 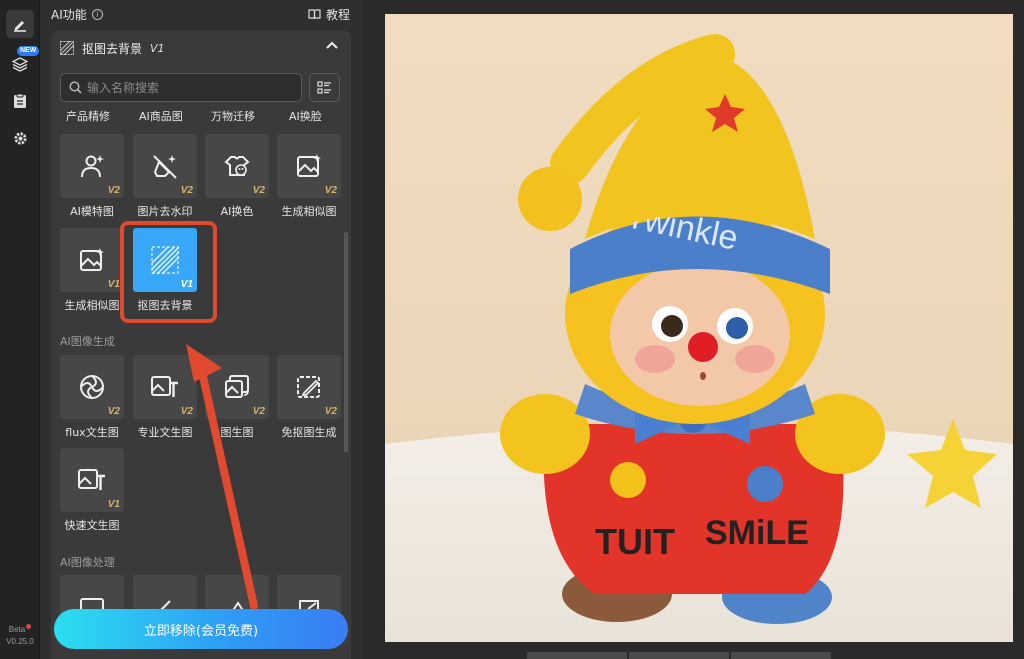 I want to click on shirt-palette-icon, so click(x=237, y=166).